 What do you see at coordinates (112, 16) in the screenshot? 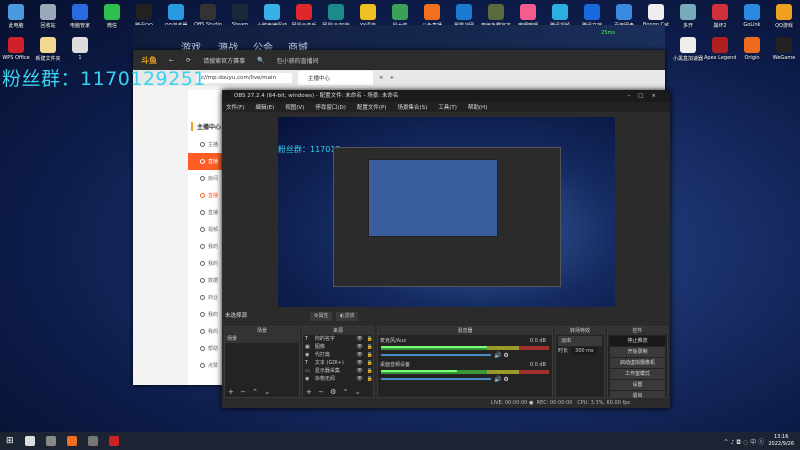
I see `desktop-icon: 微信` at bounding box center [112, 16].